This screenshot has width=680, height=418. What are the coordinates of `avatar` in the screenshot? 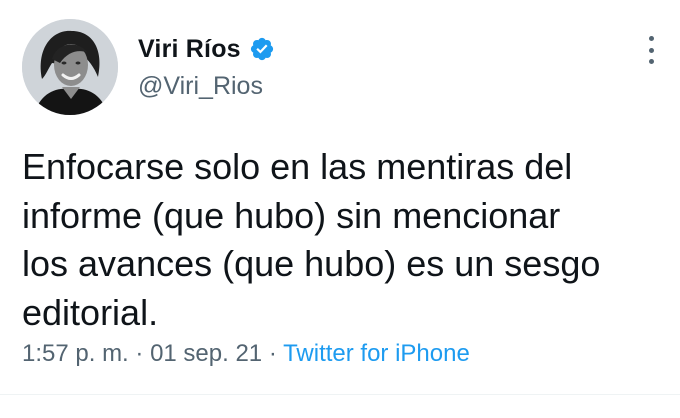 It's located at (70, 67).